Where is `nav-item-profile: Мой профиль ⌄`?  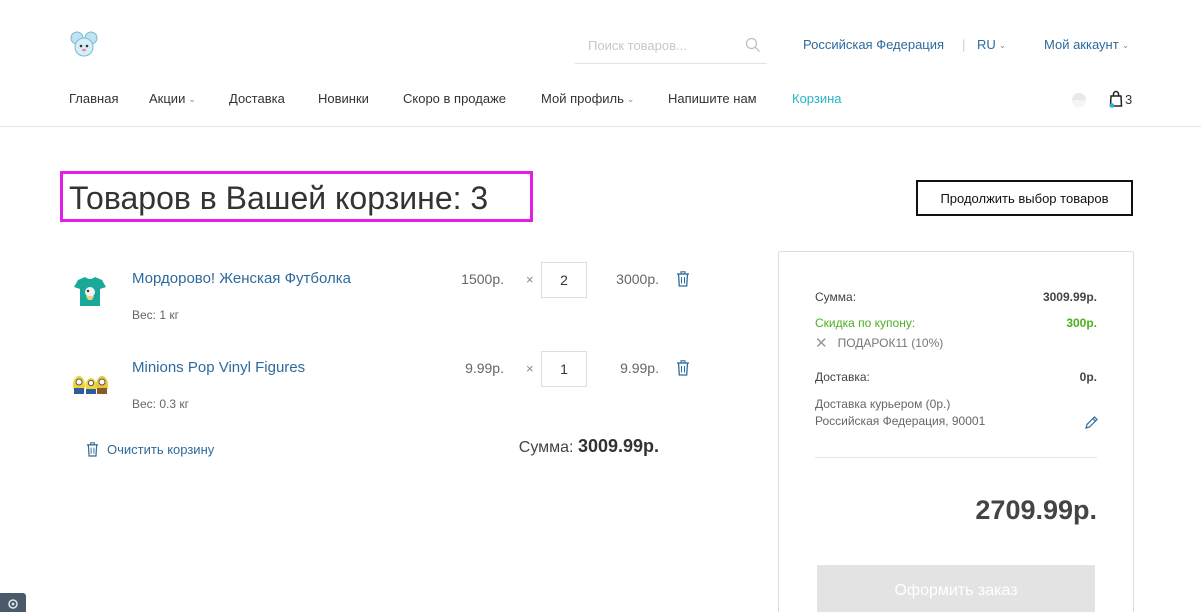 nav-item-profile: Мой профиль ⌄ is located at coordinates (587, 98).